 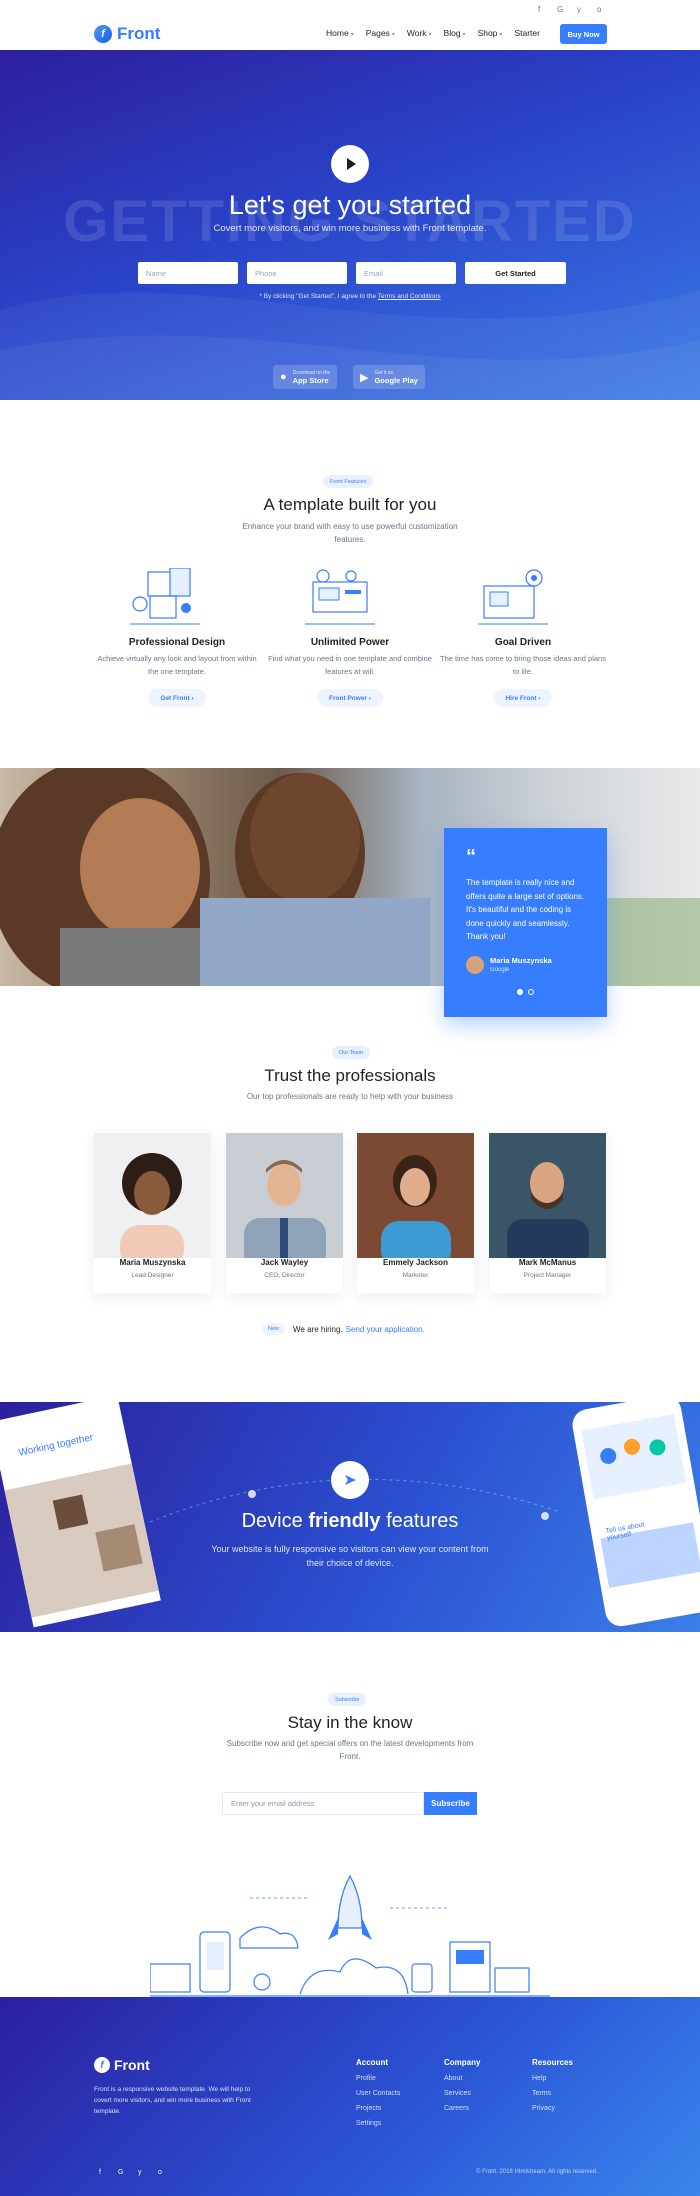 I want to click on get-front-button: Get Front ›, so click(x=177, y=698).